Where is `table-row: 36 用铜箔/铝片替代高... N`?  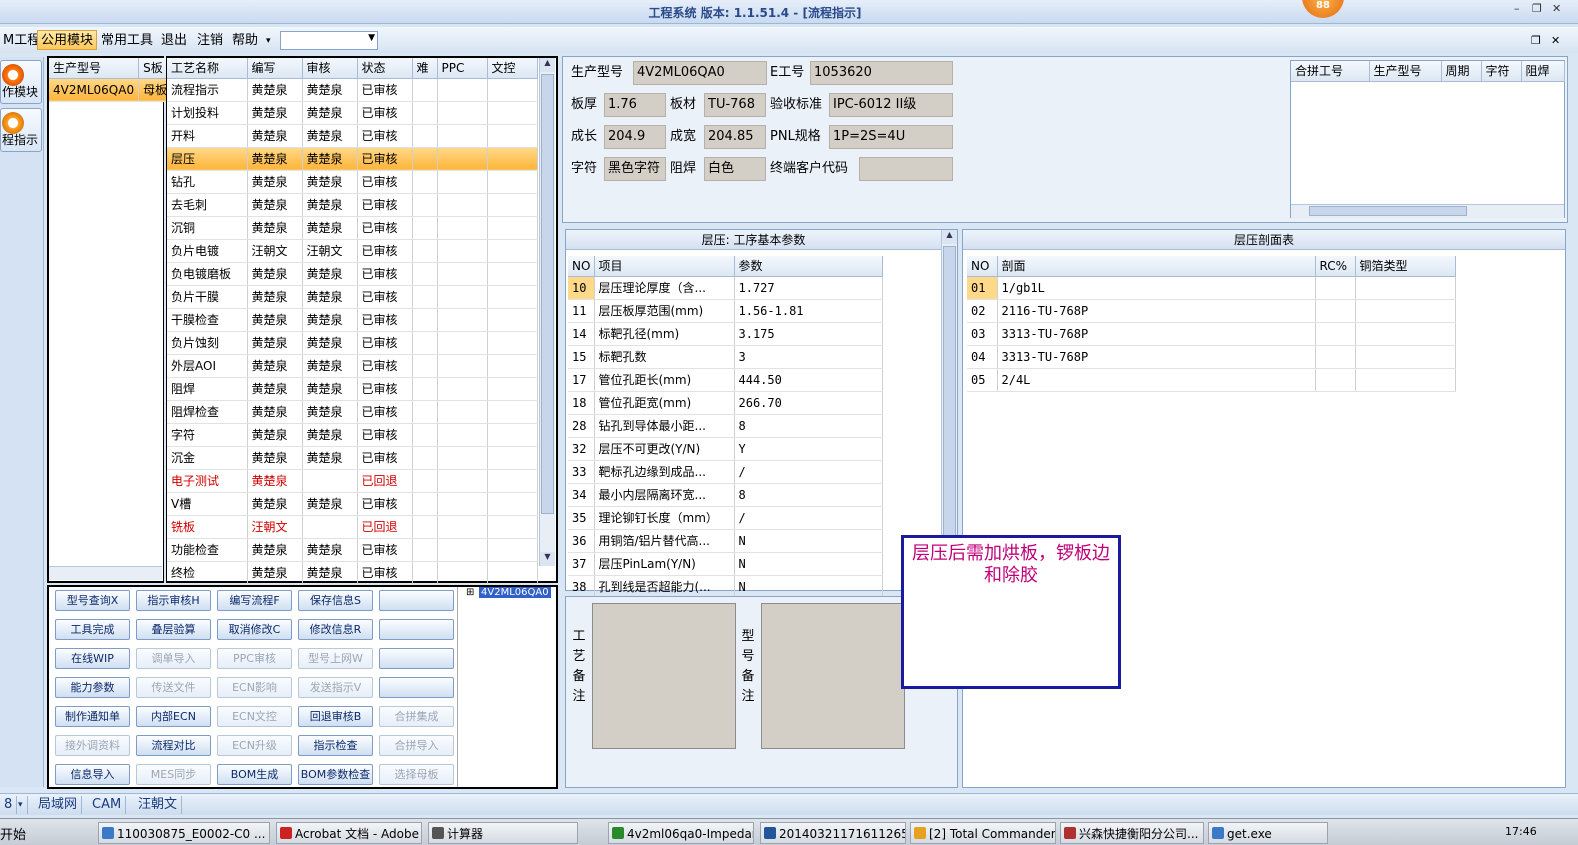
table-row: 36 用铜箔/铝片替代高... N is located at coordinates (725, 541).